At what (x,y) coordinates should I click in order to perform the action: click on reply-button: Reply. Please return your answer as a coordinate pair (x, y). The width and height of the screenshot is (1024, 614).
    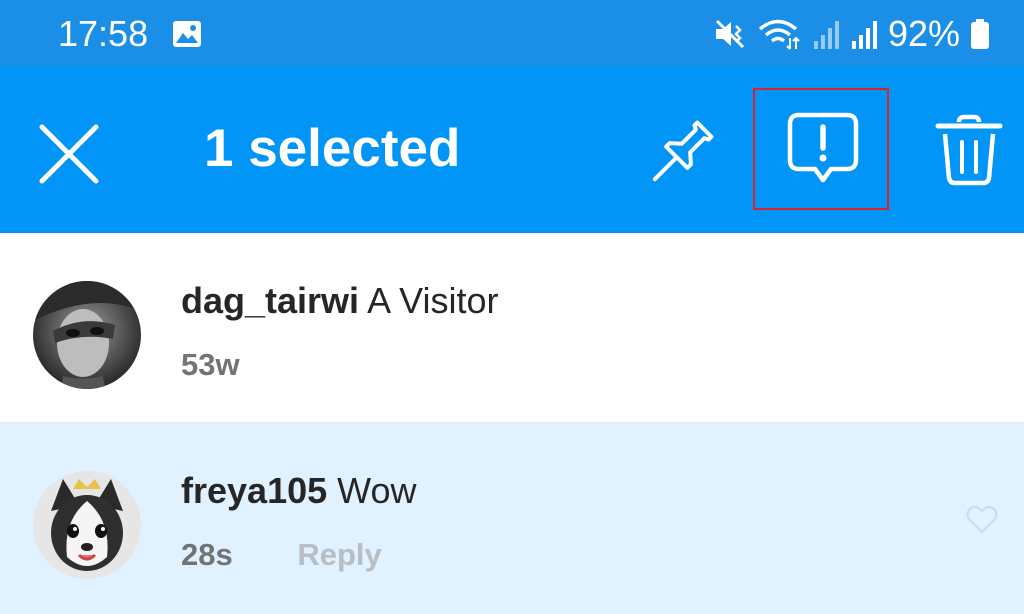
    Looking at the image, I should click on (339, 554).